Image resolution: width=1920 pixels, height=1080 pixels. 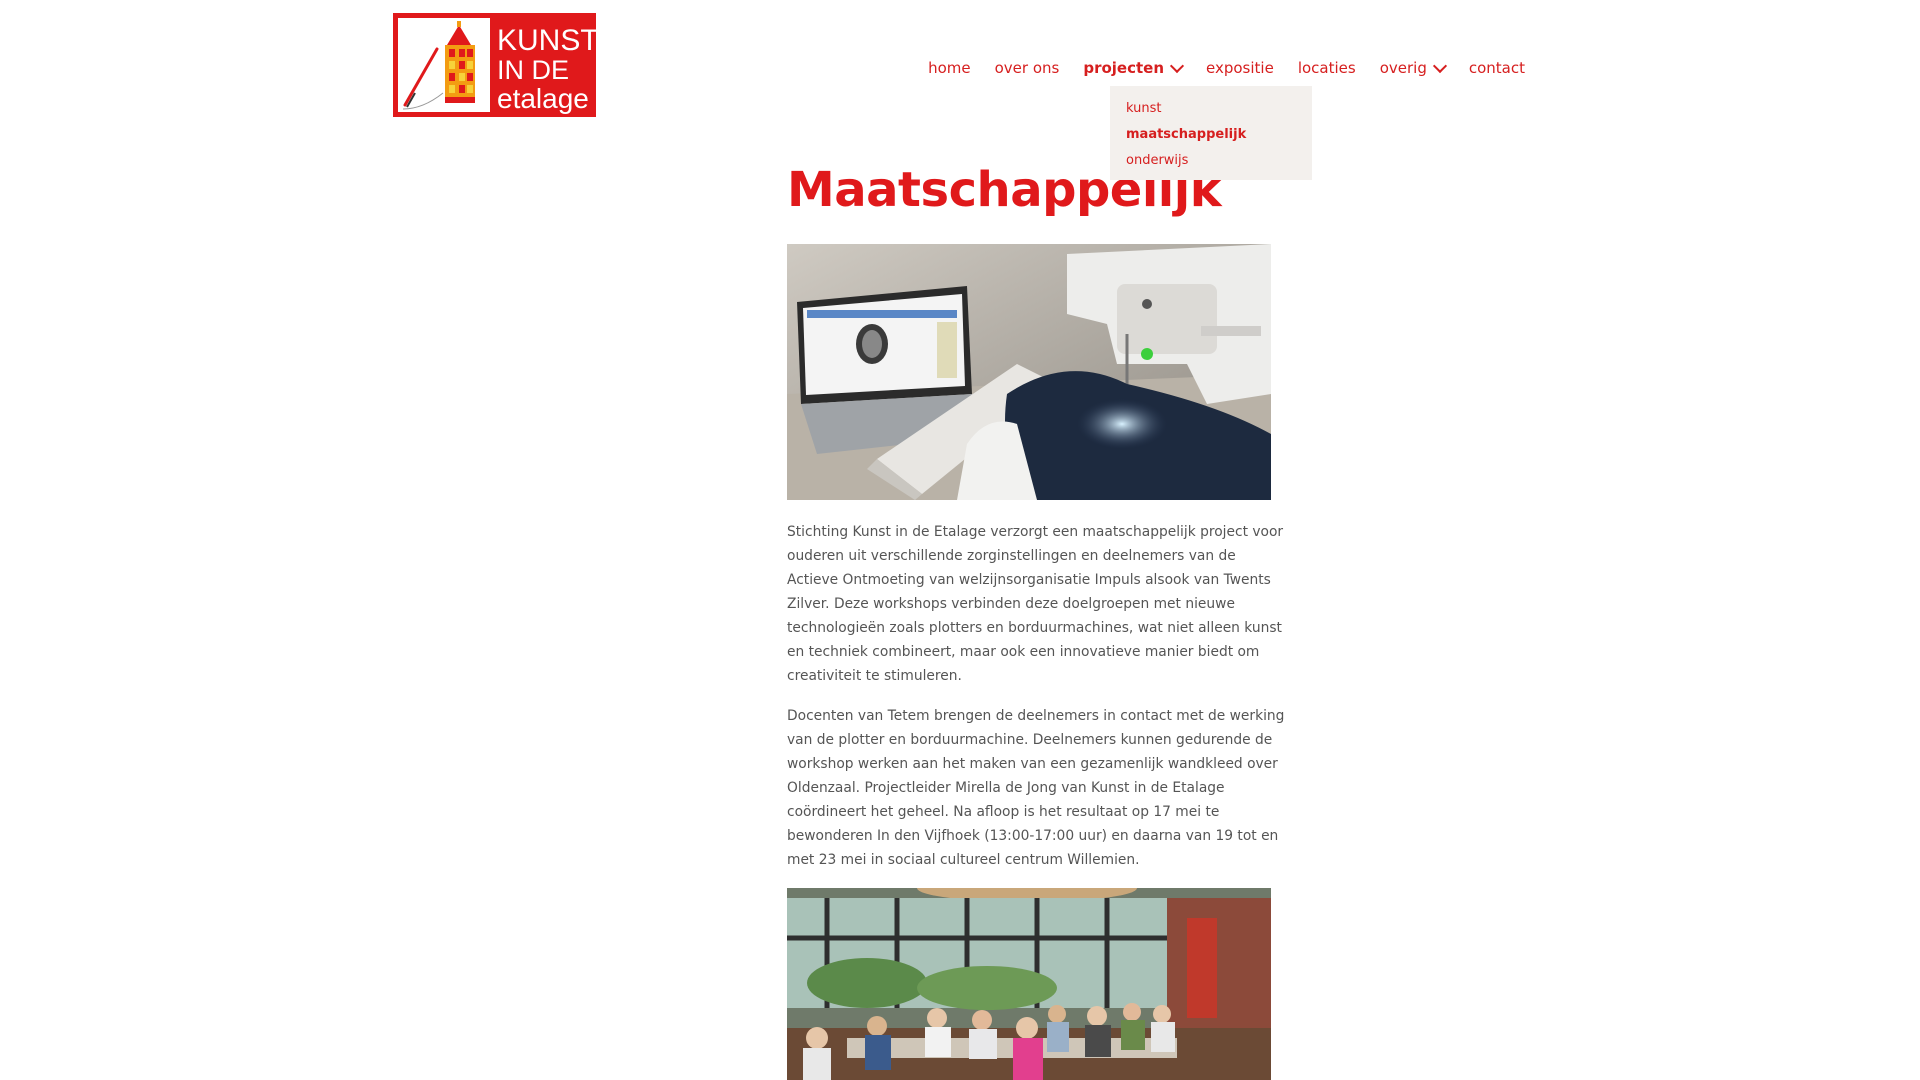 I want to click on logo-graphic: KUNST IN DE etalage, so click(x=496, y=65).